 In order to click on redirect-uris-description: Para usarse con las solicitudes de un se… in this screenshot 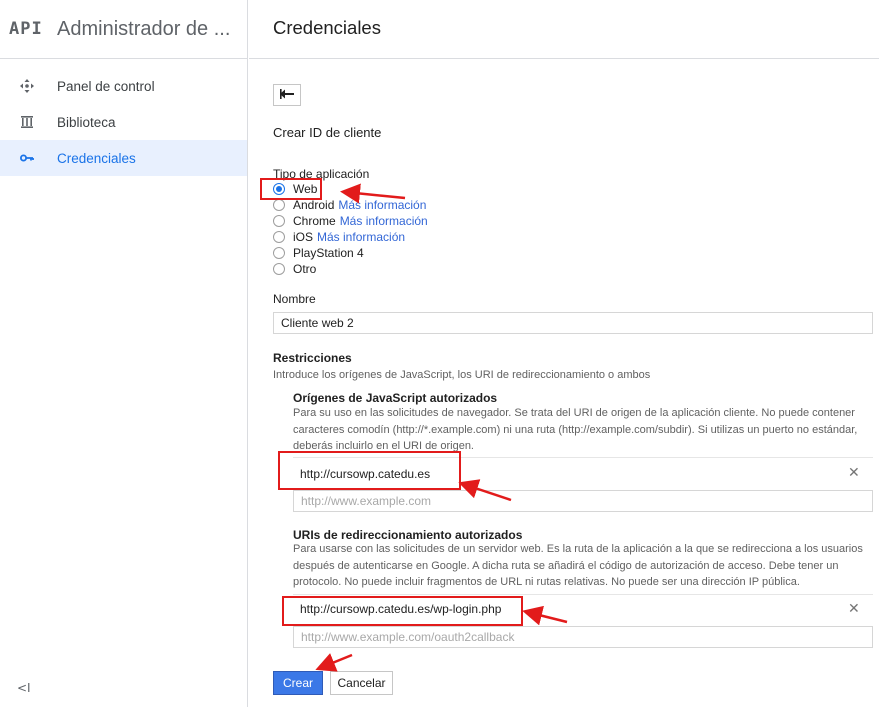, I will do `click(583, 566)`.